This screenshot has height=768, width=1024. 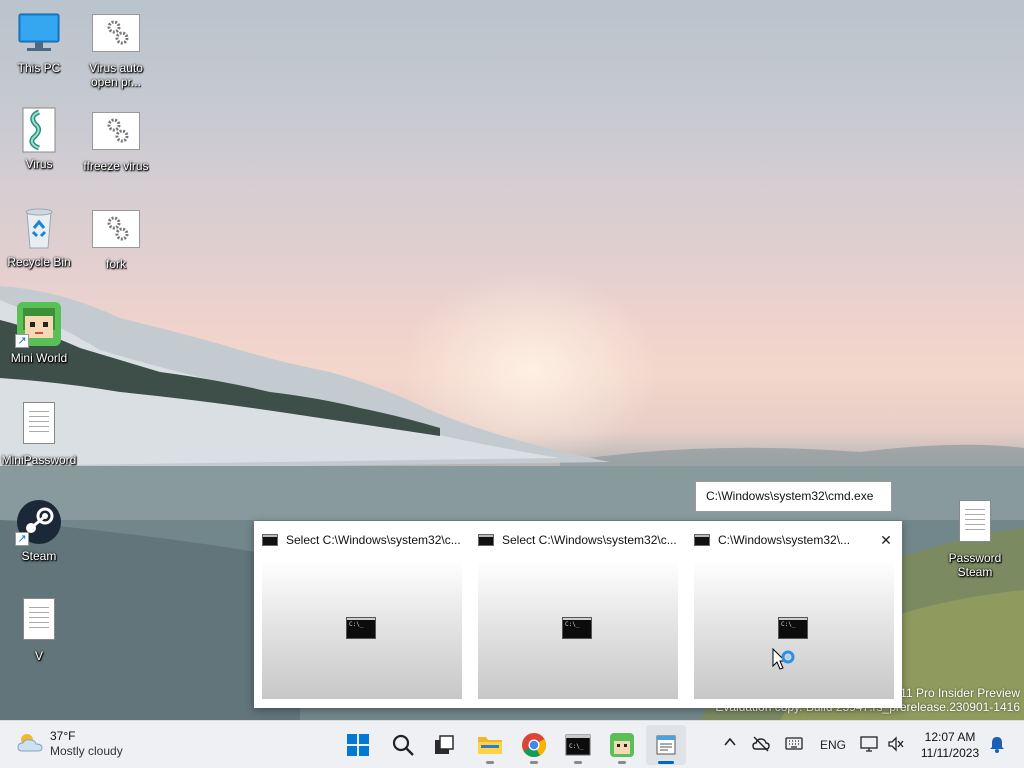 I want to click on mini-world-button, so click(x=622, y=745).